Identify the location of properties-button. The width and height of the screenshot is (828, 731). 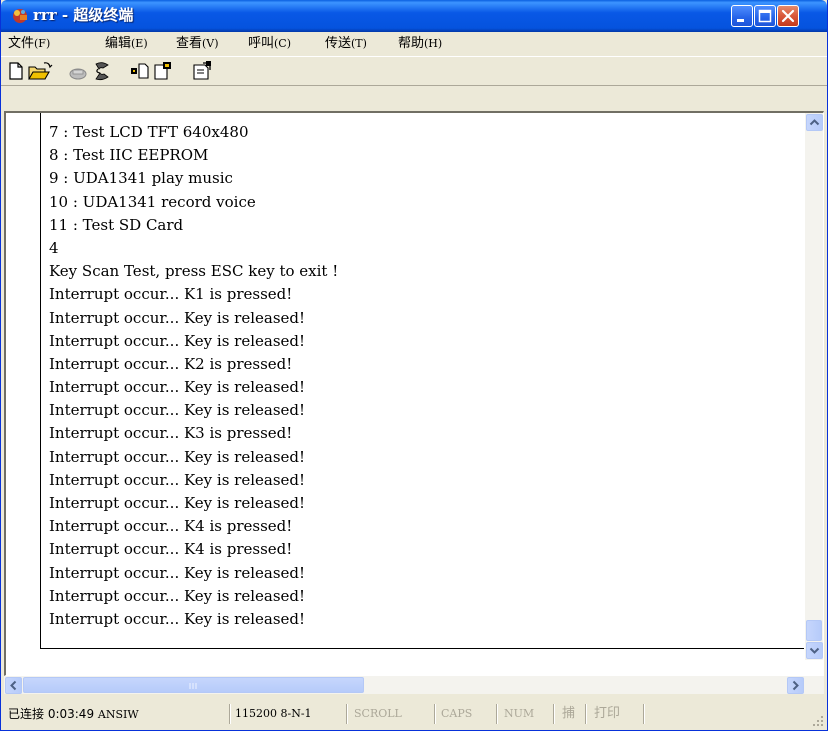
(202, 71).